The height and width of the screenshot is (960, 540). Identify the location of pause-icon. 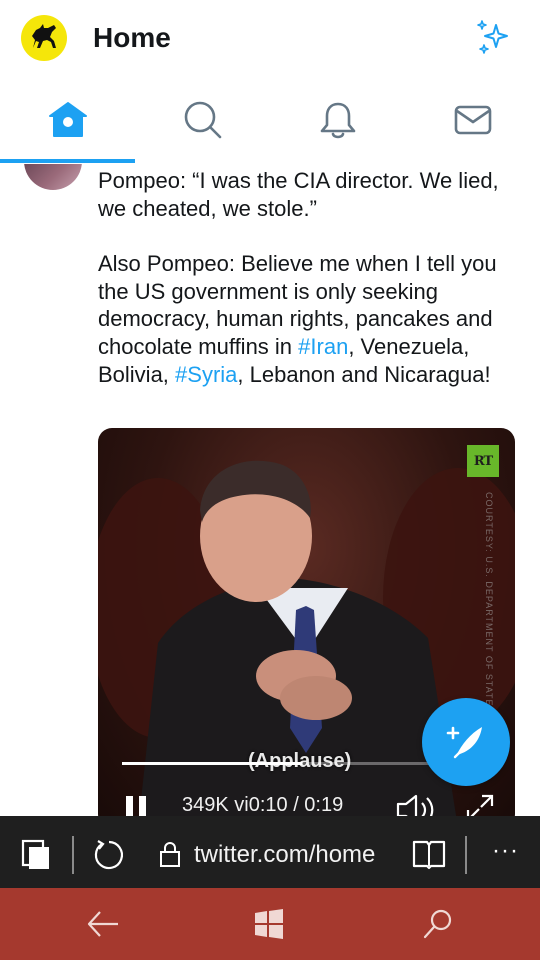
(138, 805).